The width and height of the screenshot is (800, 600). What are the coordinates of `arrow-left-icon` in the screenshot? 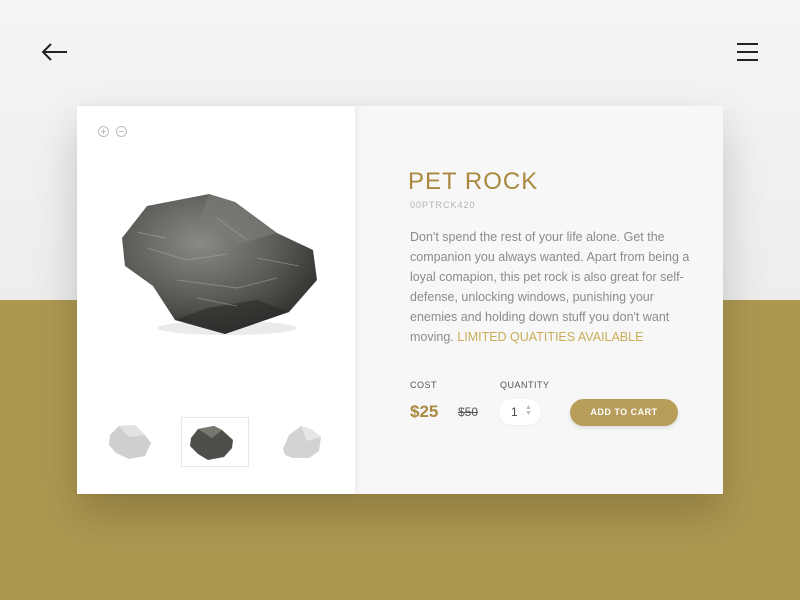 It's located at (54, 52).